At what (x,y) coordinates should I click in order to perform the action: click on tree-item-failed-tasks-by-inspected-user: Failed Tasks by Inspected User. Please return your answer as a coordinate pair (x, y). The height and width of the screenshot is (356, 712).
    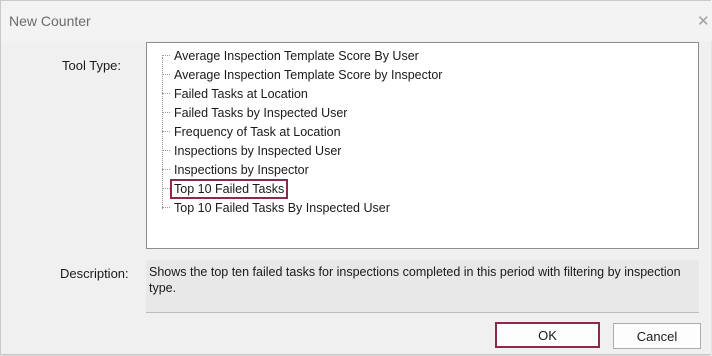
    Looking at the image, I should click on (255, 112).